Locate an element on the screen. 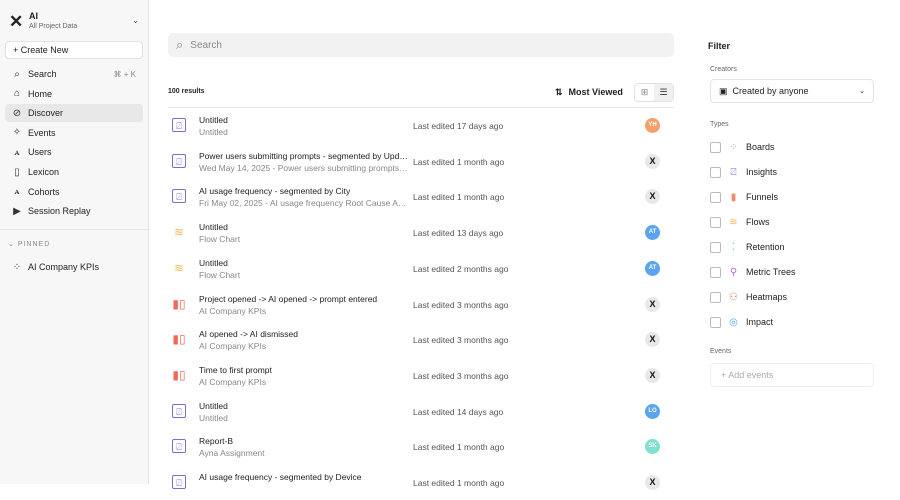 This screenshot has height=500, width=900. row-edited: Last edited 1 month ago is located at coordinates (459, 197).